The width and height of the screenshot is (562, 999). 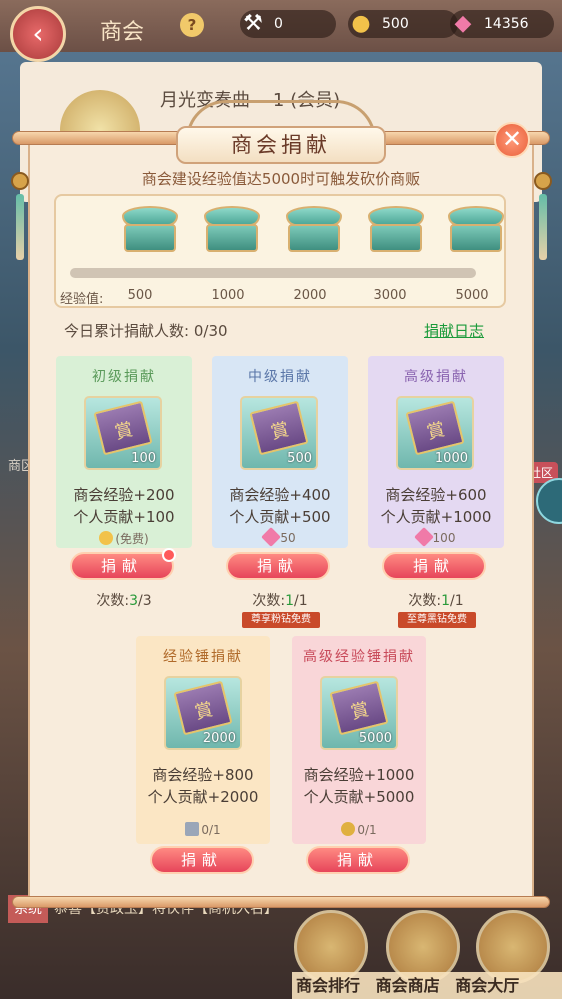 I want to click on modal-title: 商会捐献, so click(x=281, y=145).